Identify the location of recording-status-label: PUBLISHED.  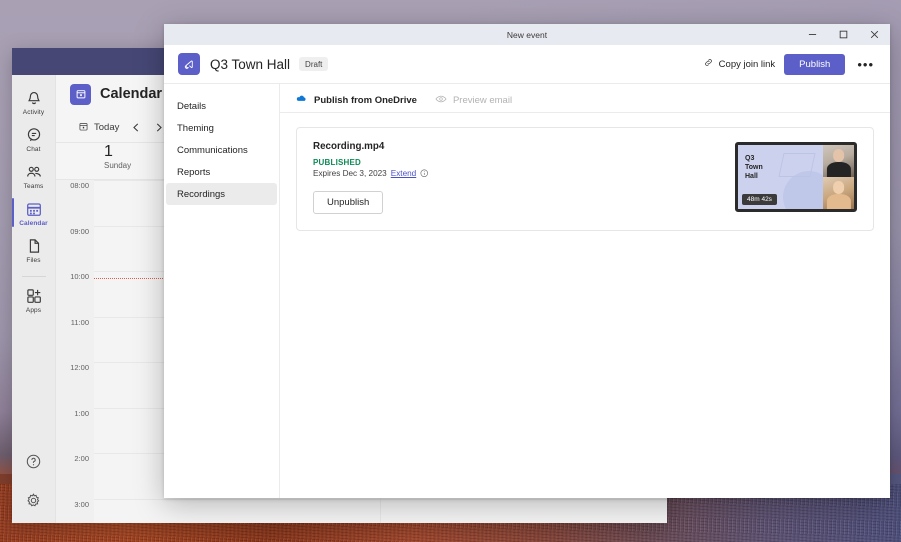
(337, 162).